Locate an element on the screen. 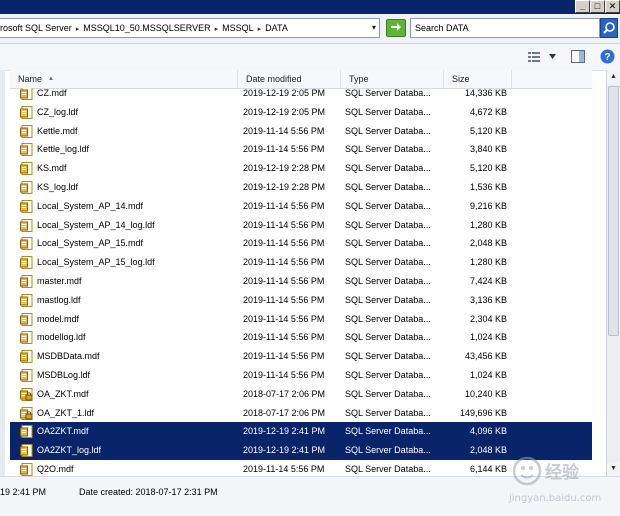 This screenshot has width=620, height=516. file-name: CZ_log.ldf is located at coordinates (58, 111).